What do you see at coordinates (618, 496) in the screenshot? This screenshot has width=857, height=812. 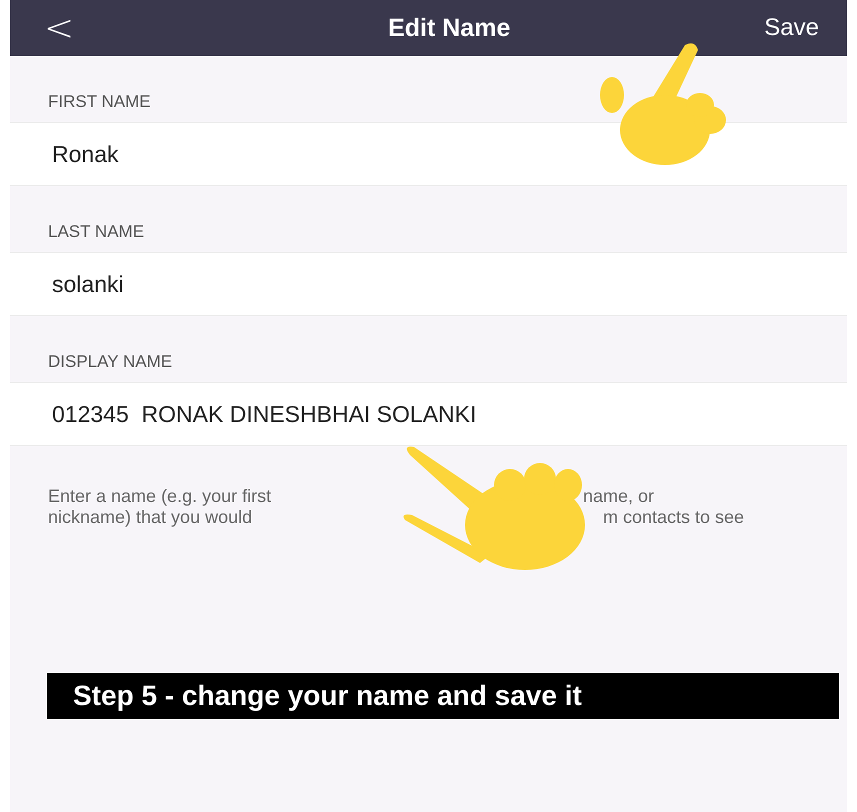 I see `hint-text: name, or` at bounding box center [618, 496].